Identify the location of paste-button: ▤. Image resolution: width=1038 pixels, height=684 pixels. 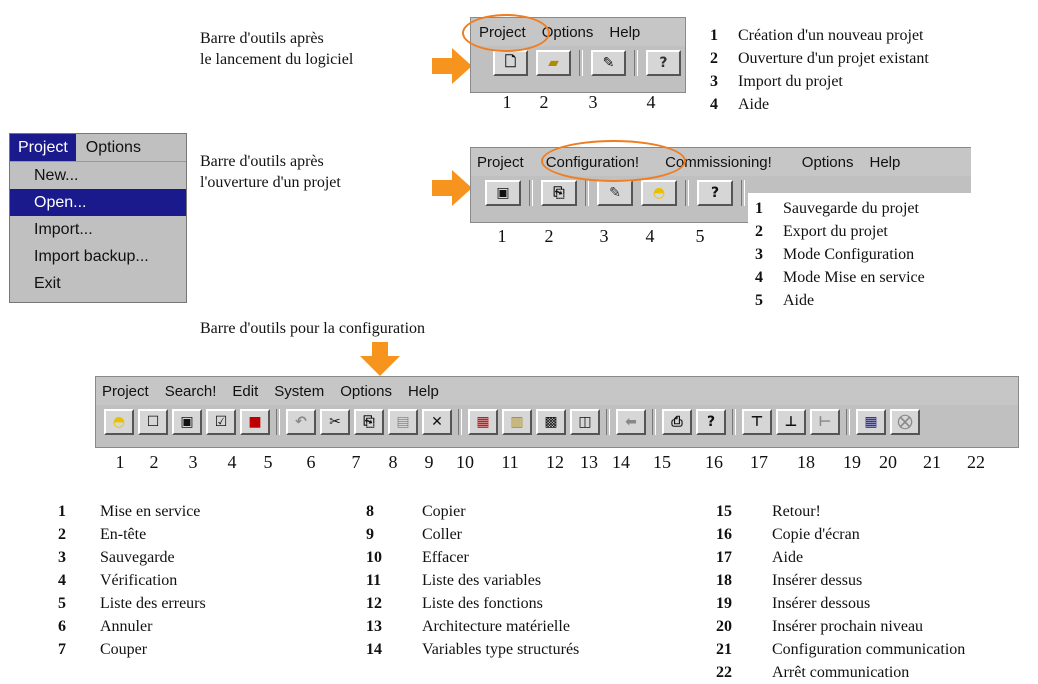
(403, 422).